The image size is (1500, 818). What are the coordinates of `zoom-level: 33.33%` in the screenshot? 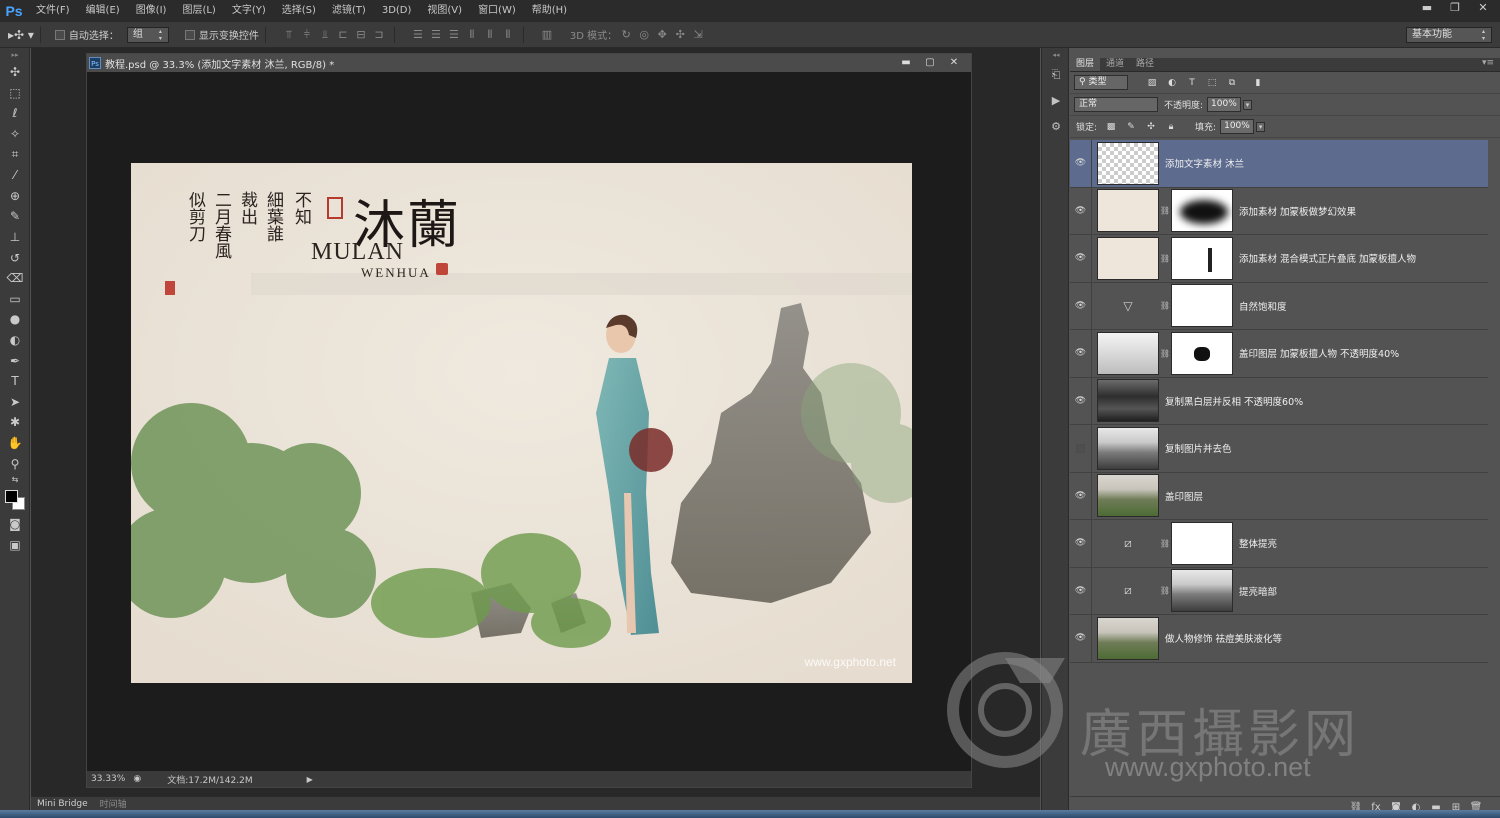 It's located at (108, 779).